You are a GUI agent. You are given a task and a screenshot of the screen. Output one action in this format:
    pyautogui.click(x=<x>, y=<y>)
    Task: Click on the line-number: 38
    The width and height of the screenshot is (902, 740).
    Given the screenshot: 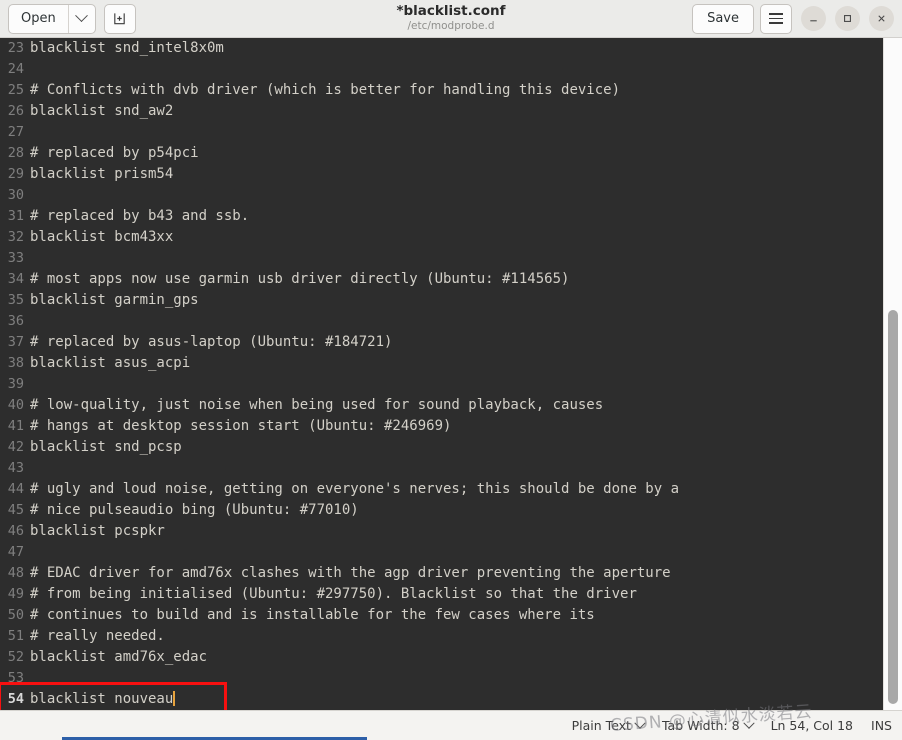 What is the action you would take?
    pyautogui.click(x=15, y=363)
    